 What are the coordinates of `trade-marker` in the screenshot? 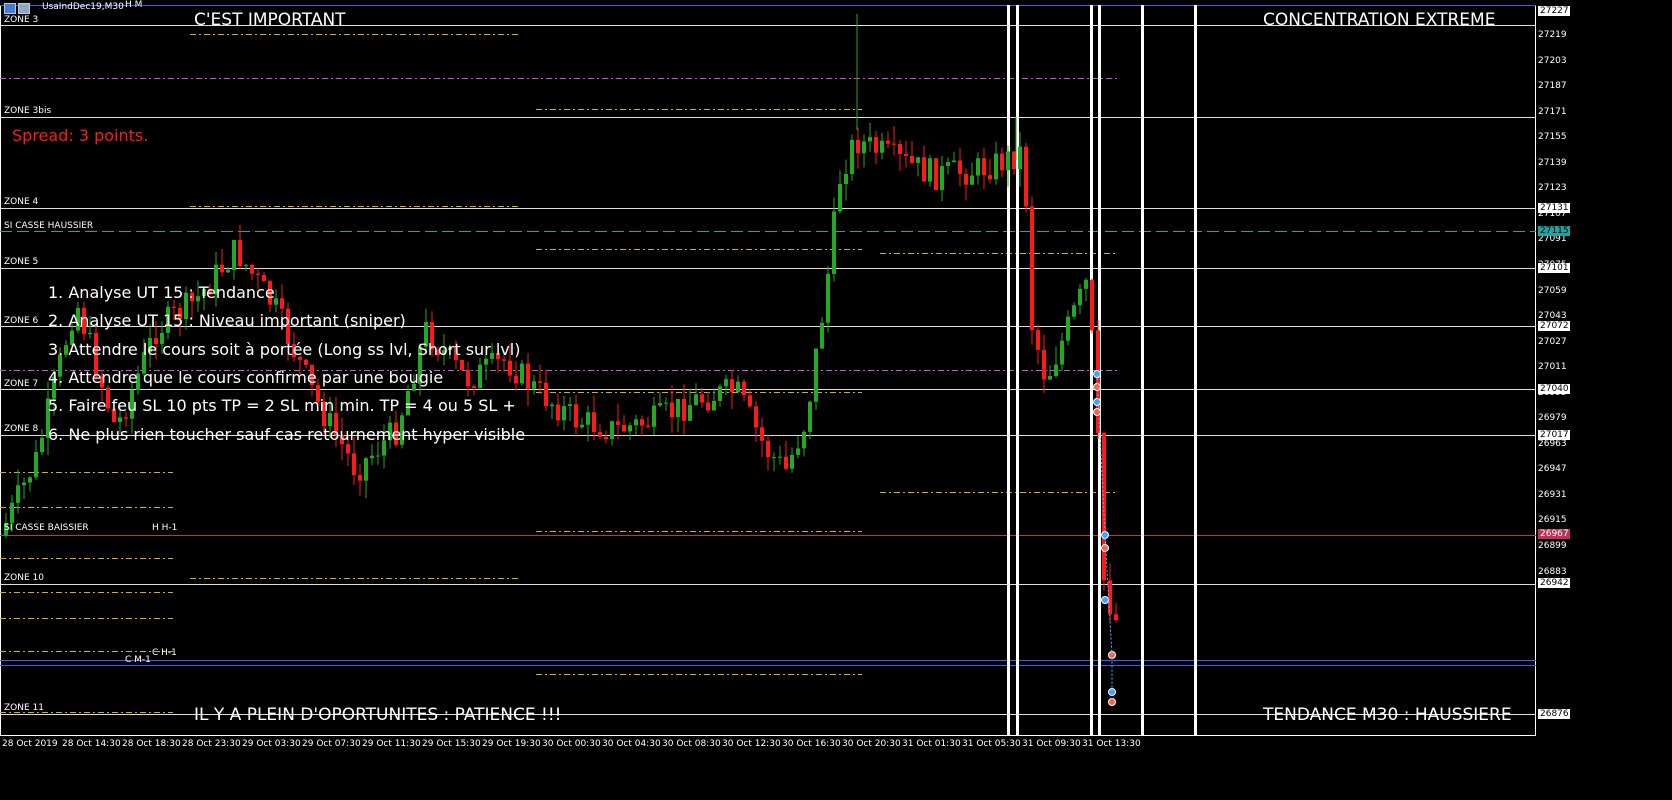 It's located at (1097, 402).